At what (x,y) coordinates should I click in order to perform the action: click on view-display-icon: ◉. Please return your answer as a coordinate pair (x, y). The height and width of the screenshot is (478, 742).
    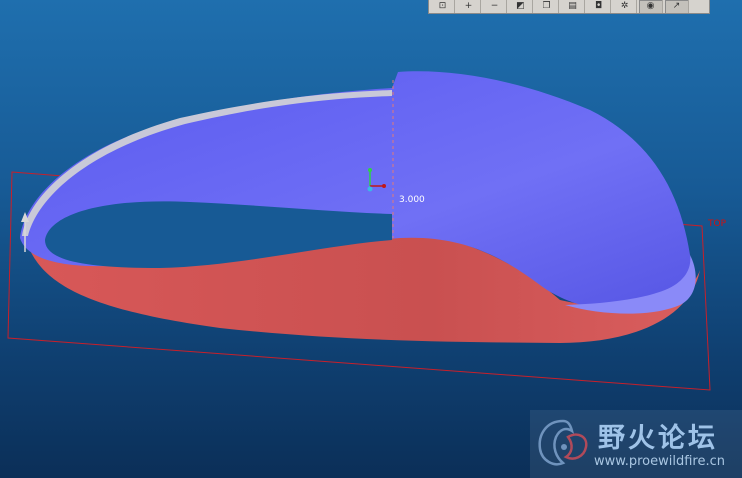
    Looking at the image, I should click on (651, 6).